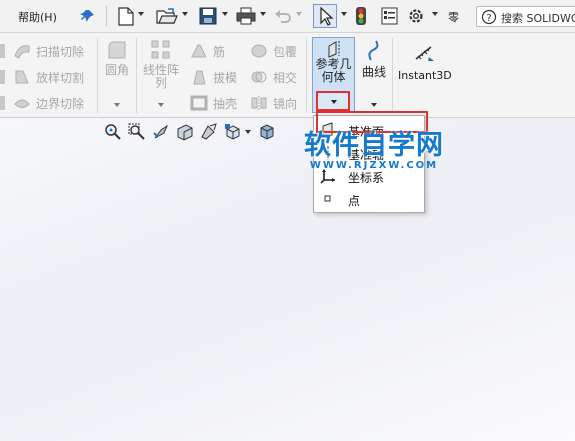 This screenshot has width=575, height=441. Describe the element at coordinates (424, 53) in the screenshot. I see `instant3d-icon` at that location.